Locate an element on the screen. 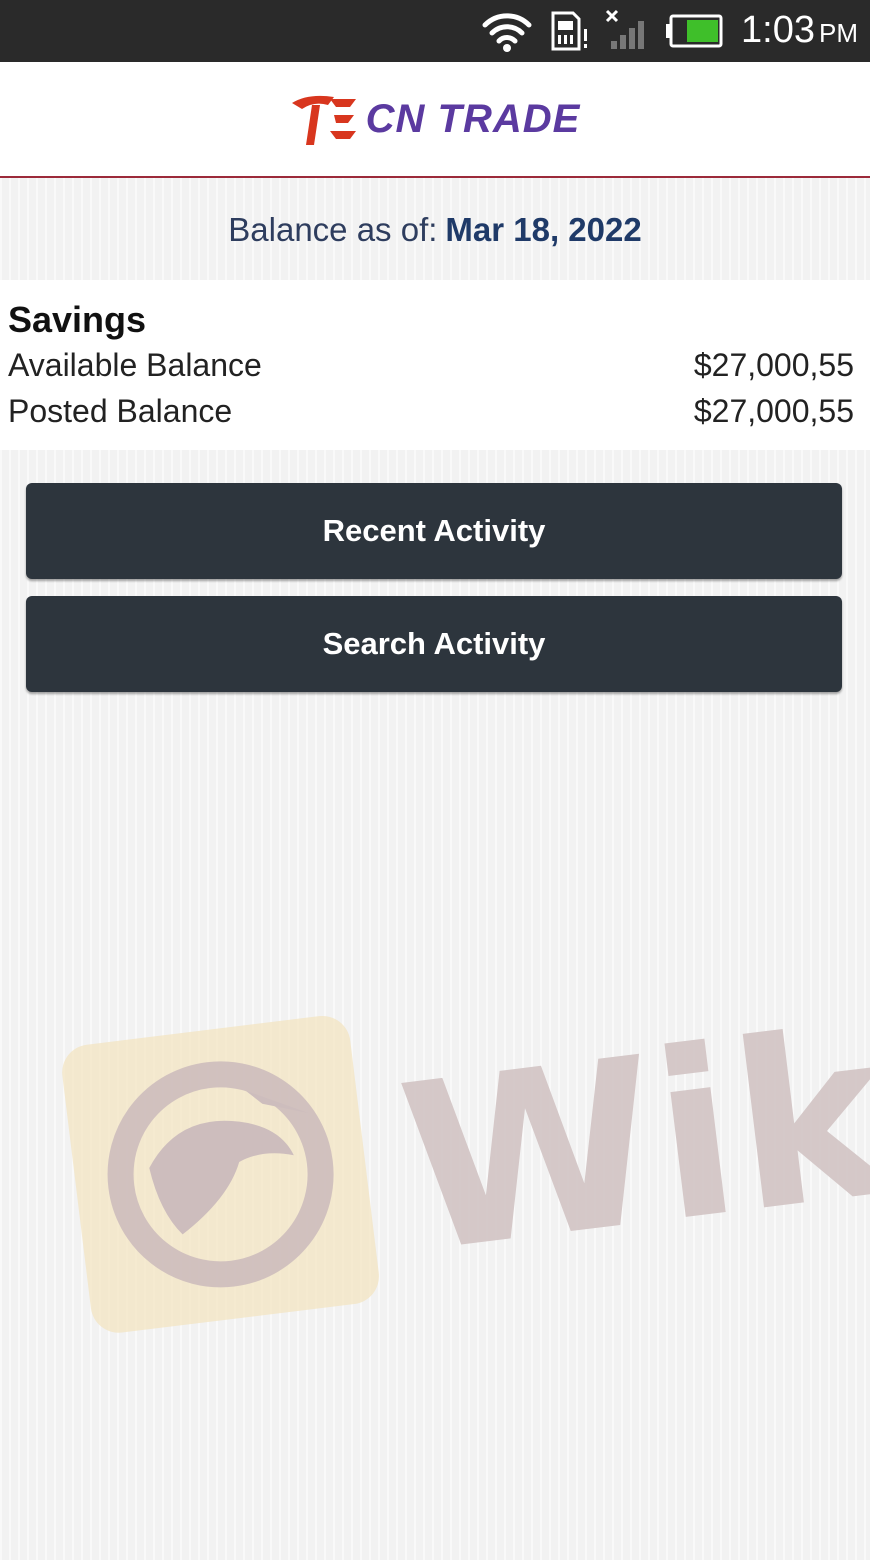  status-time-value: 1:03 is located at coordinates (778, 29).